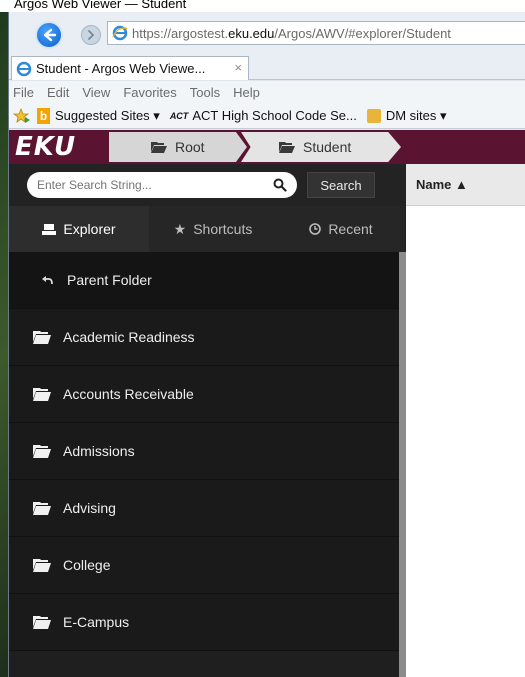 Image resolution: width=525 pixels, height=677 pixels. I want to click on parent-folder-label: Parent Folder, so click(109, 280).